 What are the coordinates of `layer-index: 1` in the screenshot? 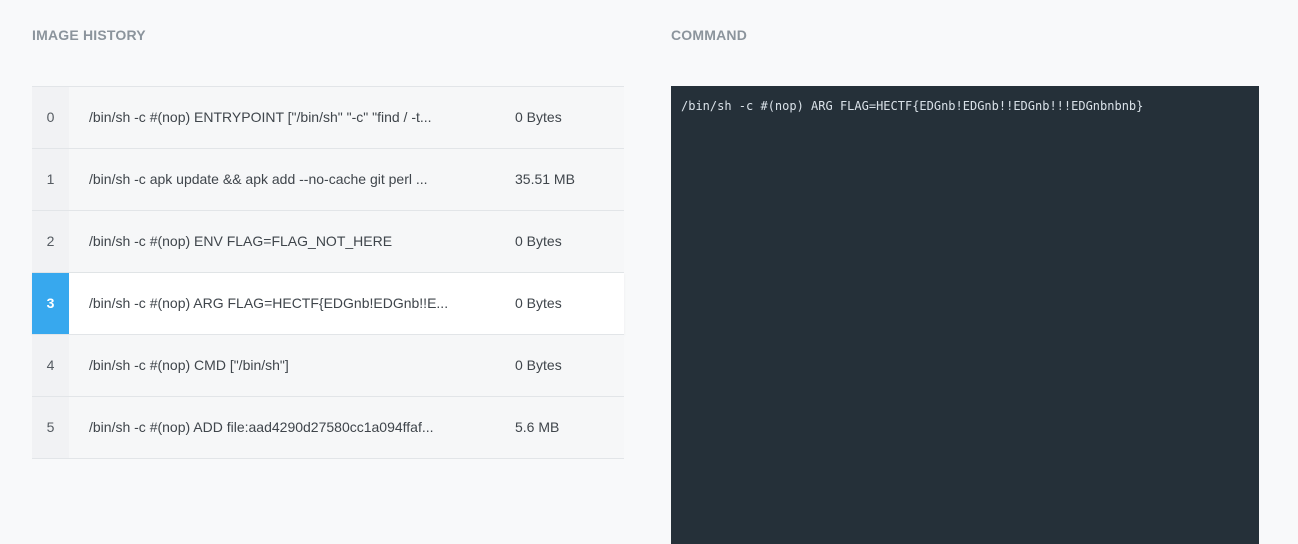 It's located at (50, 179).